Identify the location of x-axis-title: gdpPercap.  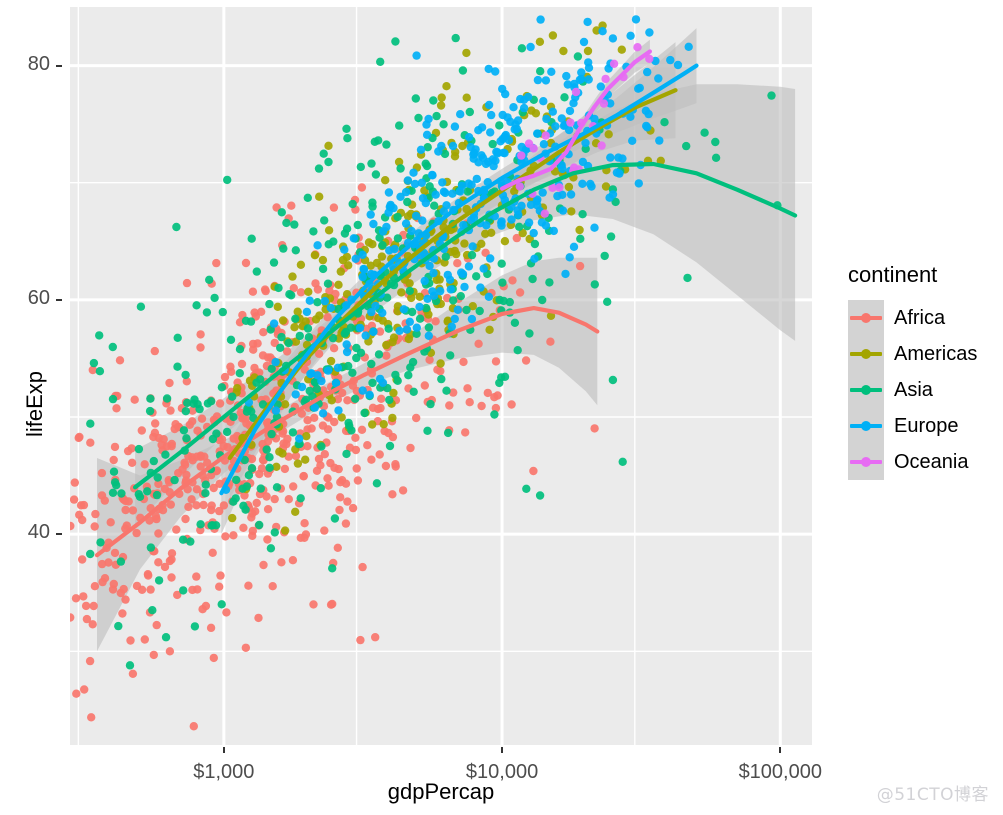
(441, 791).